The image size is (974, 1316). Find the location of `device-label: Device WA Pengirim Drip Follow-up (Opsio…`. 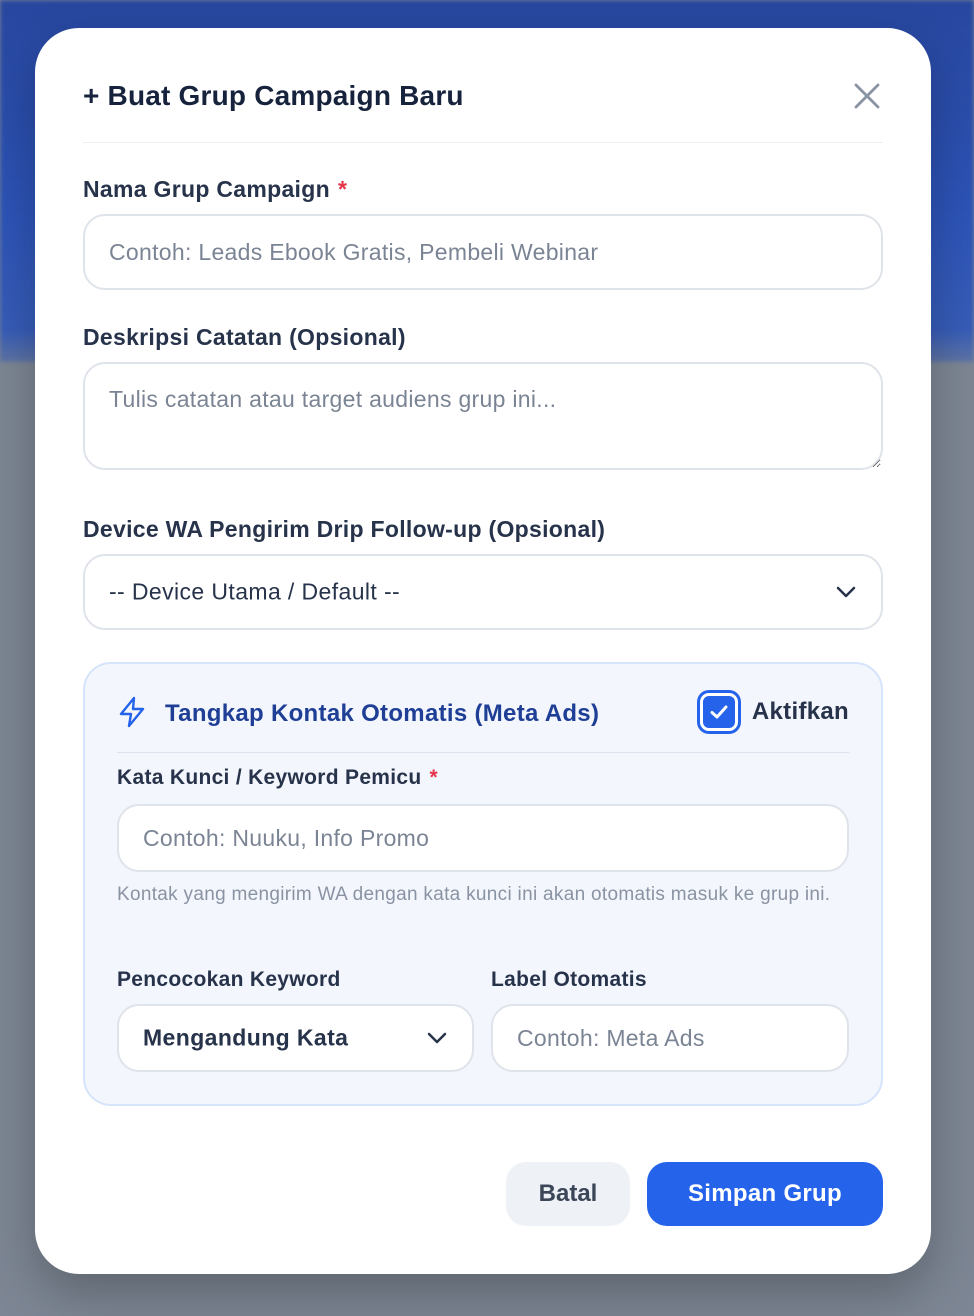

device-label: Device WA Pengirim Drip Follow-up (Opsio… is located at coordinates (344, 529).